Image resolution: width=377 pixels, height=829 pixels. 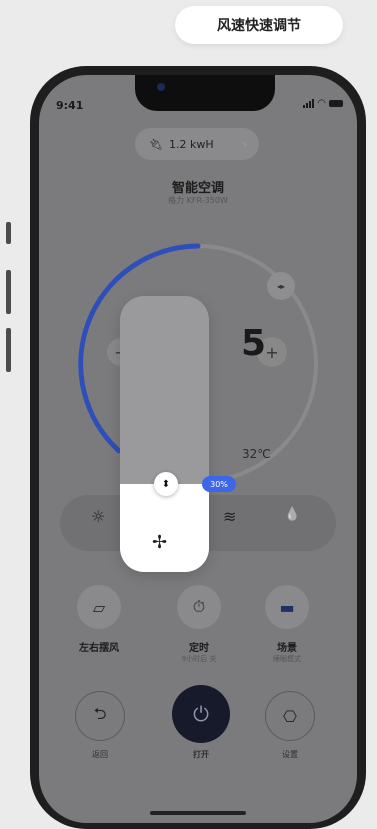 What do you see at coordinates (198, 200) in the screenshot?
I see `device-model: 格力 KFR-350W` at bounding box center [198, 200].